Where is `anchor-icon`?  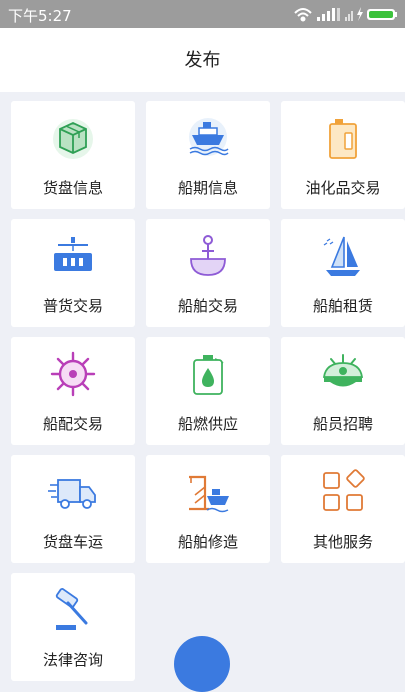 anchor-icon is located at coordinates (208, 255).